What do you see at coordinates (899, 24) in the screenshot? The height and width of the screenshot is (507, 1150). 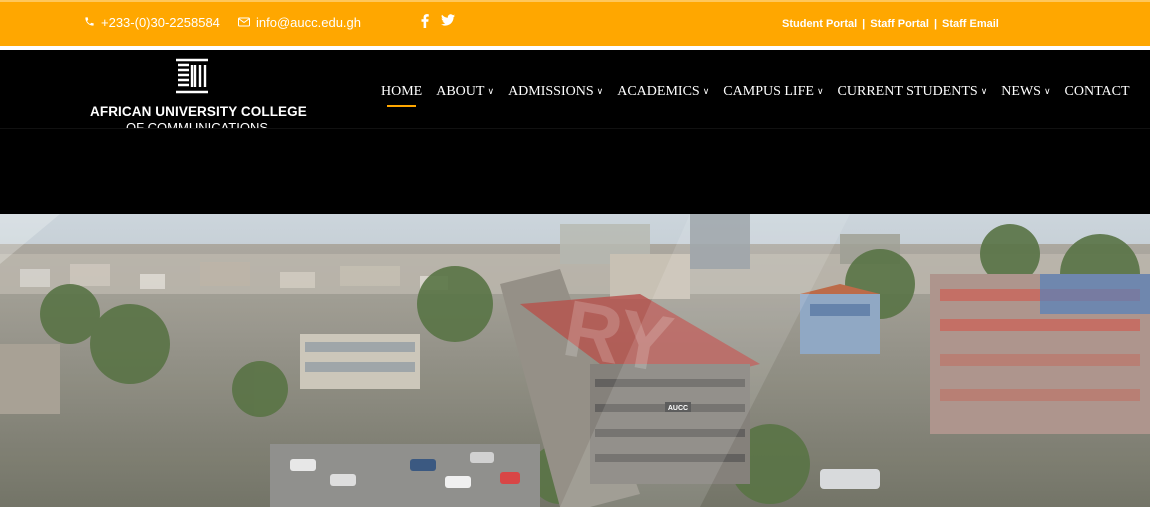 I see `staff-portal-link: Staff Portal` at bounding box center [899, 24].